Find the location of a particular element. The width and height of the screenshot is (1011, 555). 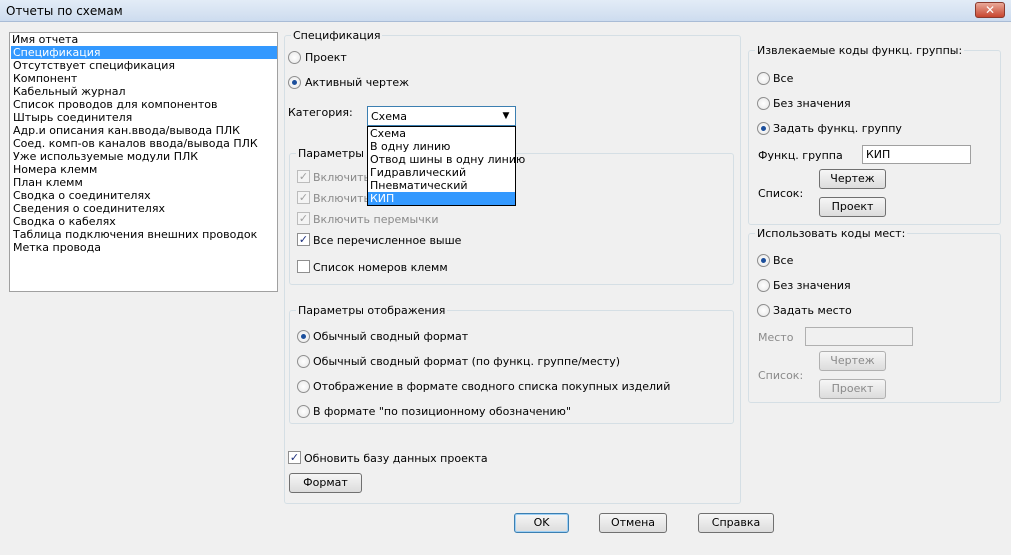

location-all-radio is located at coordinates (763, 260).